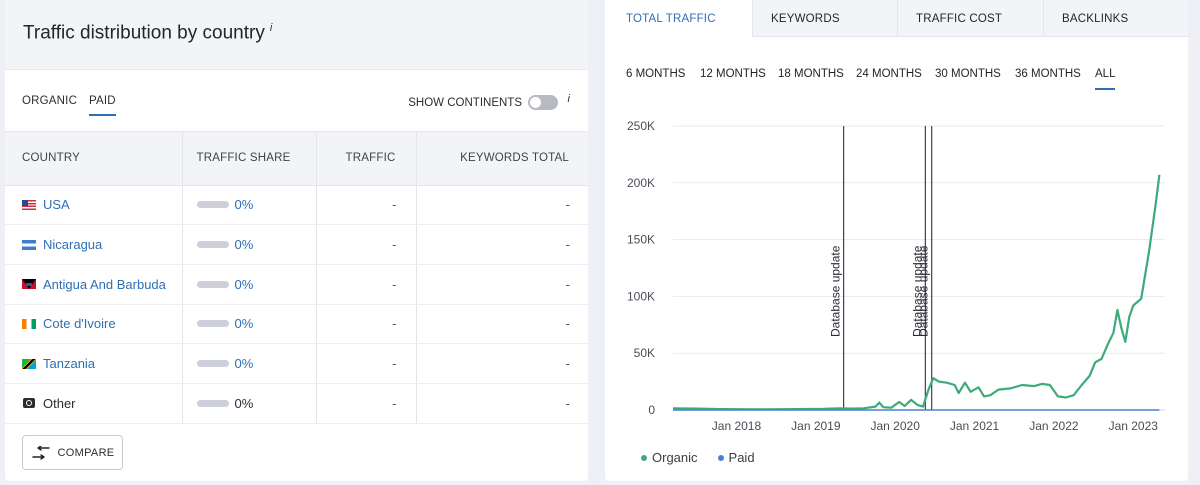  Describe the element at coordinates (40, 452) in the screenshot. I see `compare-arrows-icon` at that location.